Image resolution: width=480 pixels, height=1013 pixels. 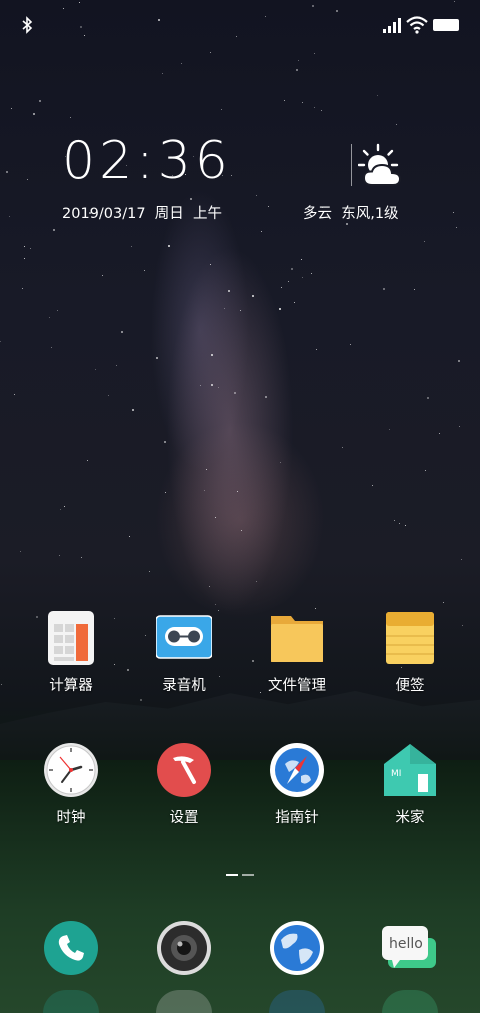 What do you see at coordinates (351, 214) in the screenshot?
I see `weather-text: 多云 东风,1级` at bounding box center [351, 214].